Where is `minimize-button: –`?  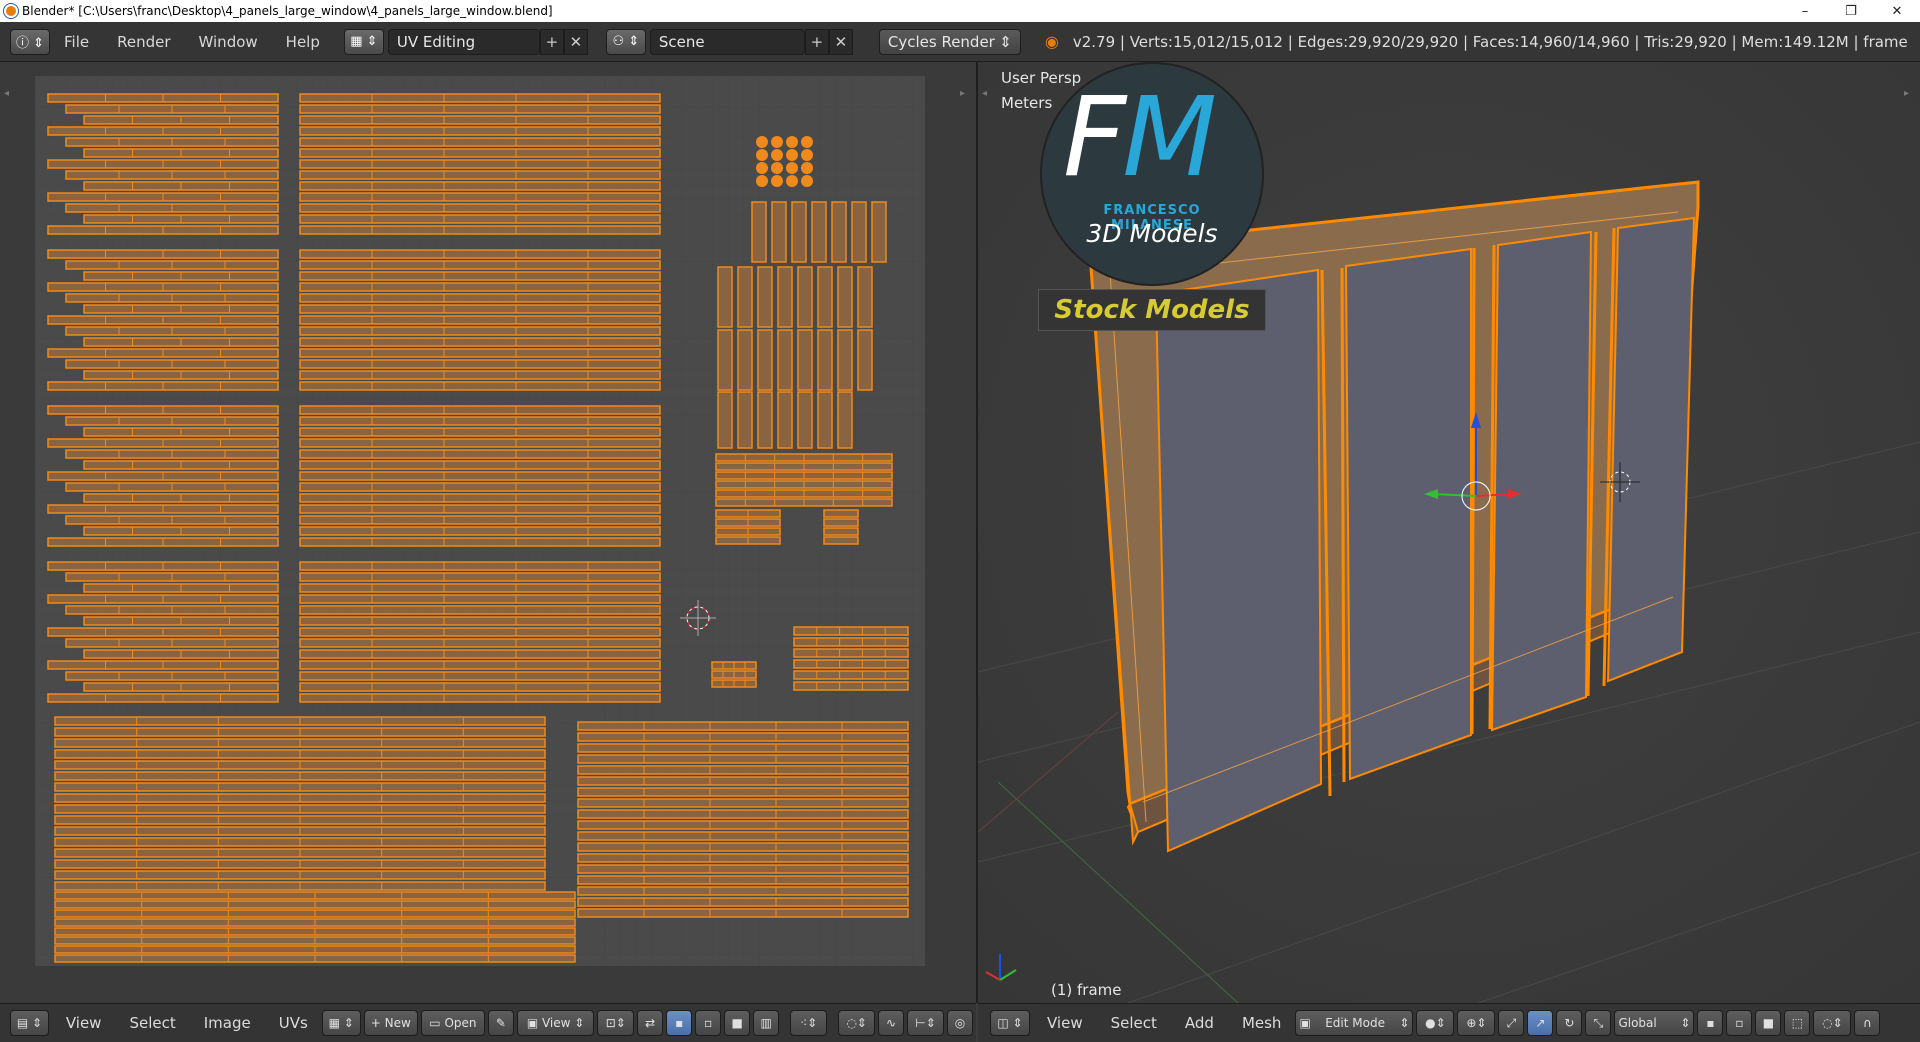
minimize-button: – is located at coordinates (1805, 11).